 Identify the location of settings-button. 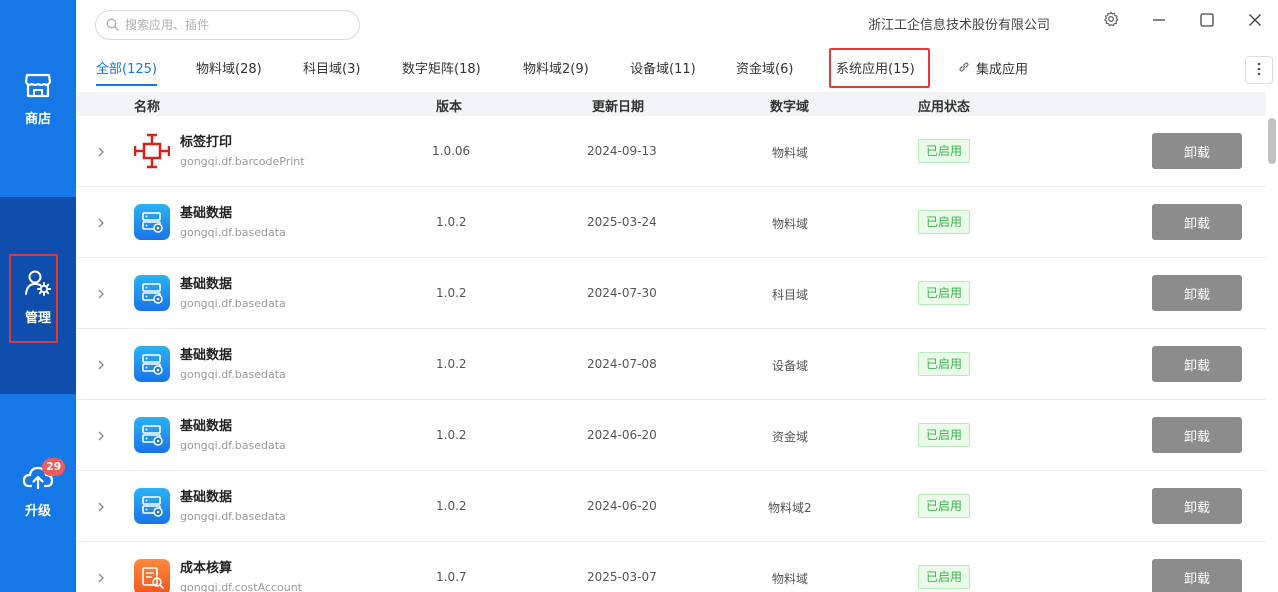
(1111, 21).